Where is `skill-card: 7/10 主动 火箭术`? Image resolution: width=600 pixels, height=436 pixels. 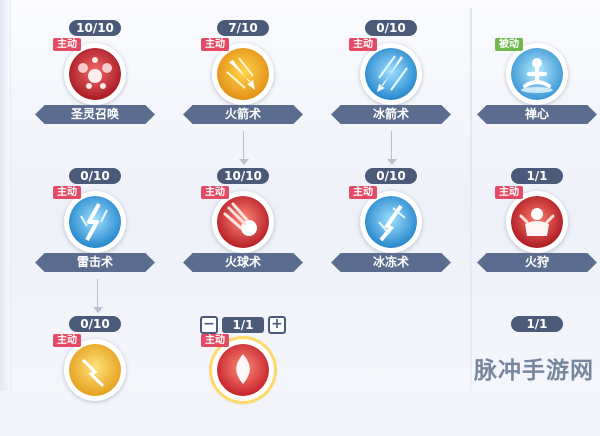 skill-card: 7/10 主动 火箭术 is located at coordinates (243, 80).